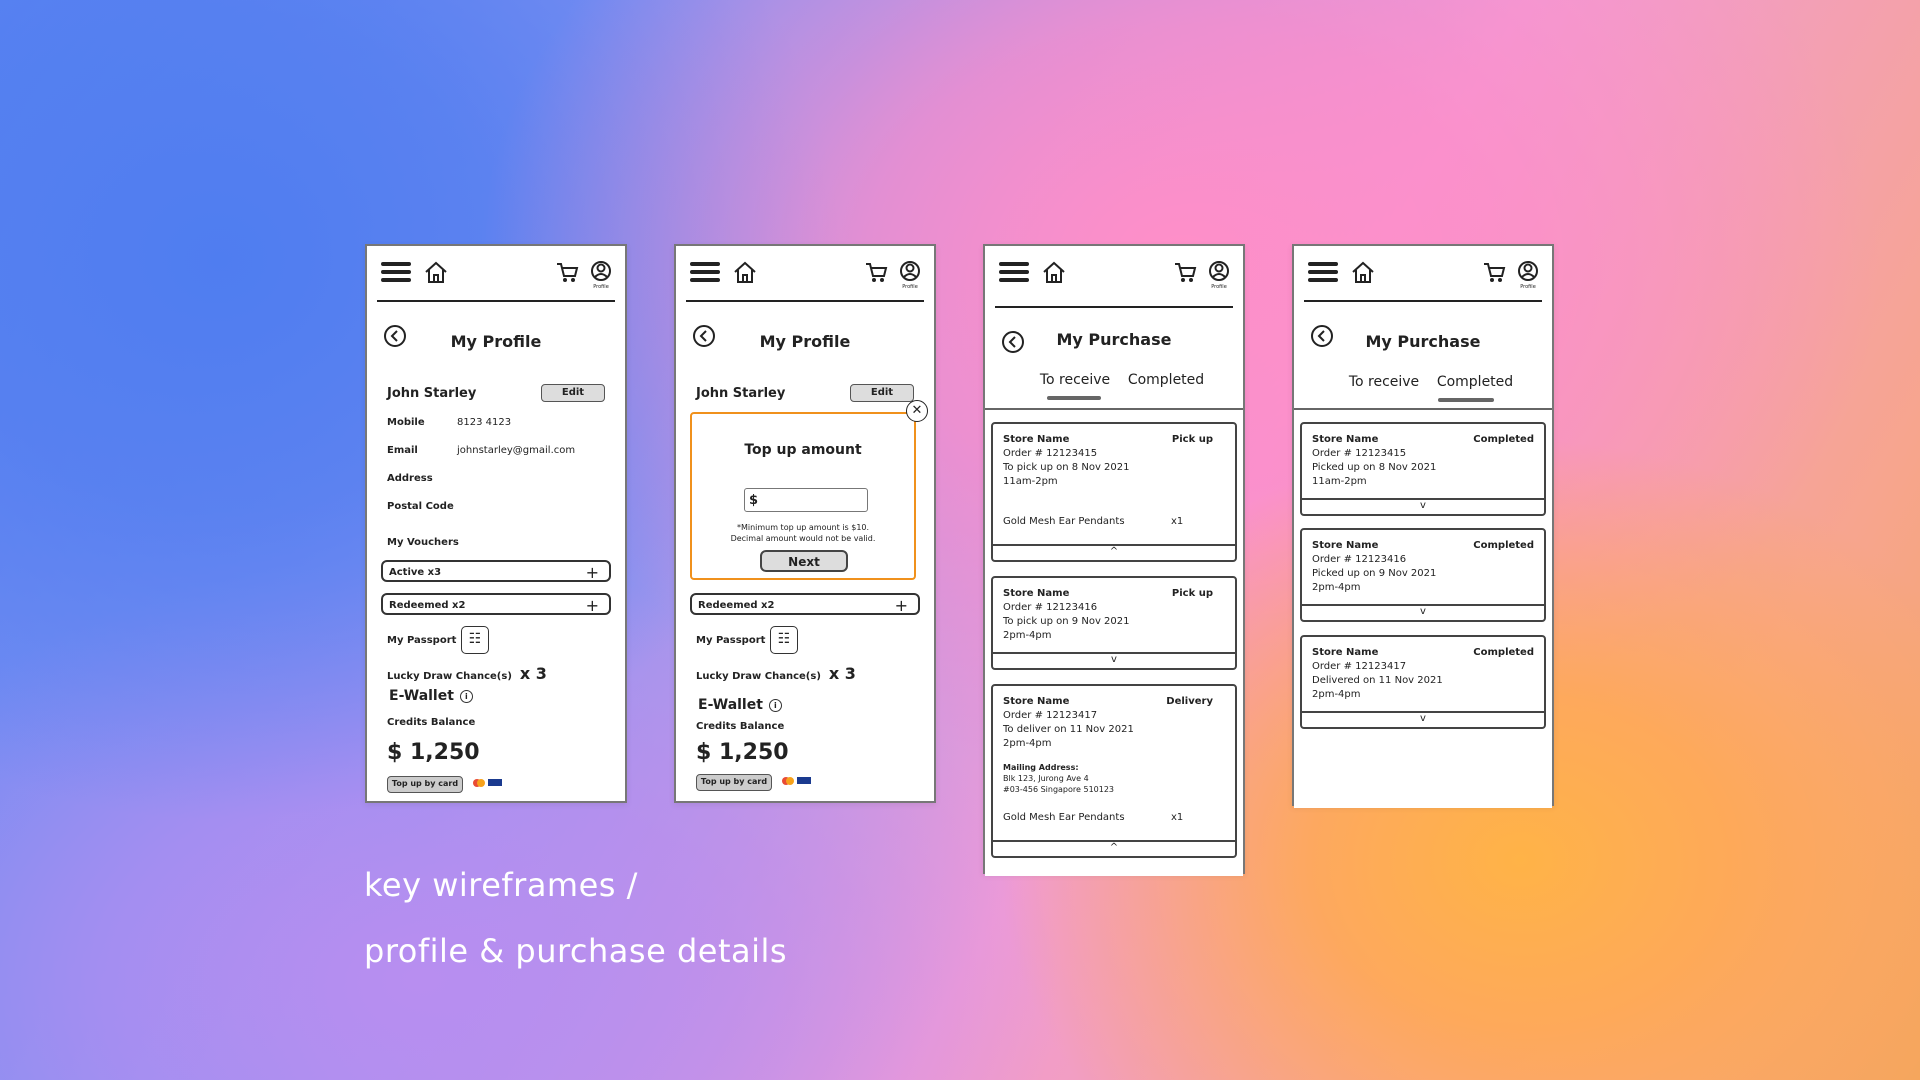 This screenshot has height=1080, width=1920. I want to click on pickup-date: Picked up on 8 Nov 2021, so click(1374, 467).